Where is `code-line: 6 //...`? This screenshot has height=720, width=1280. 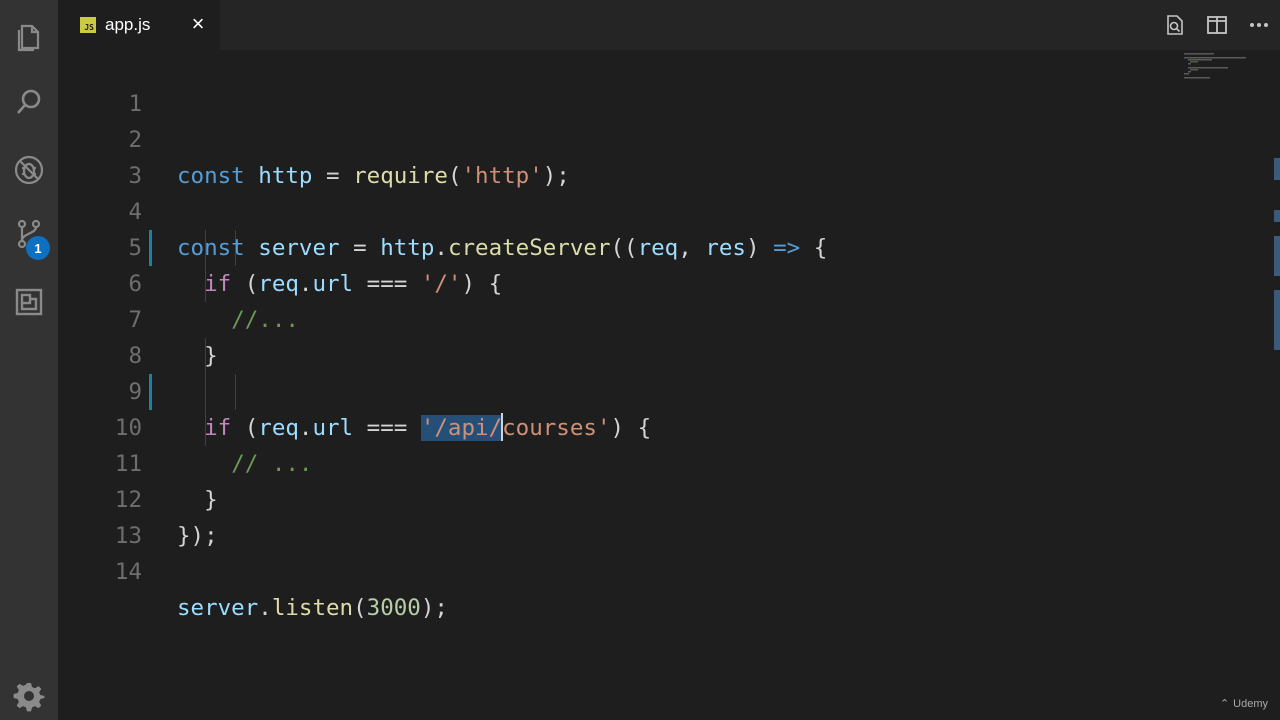
code-line: 6 //... is located at coordinates (633, 281).